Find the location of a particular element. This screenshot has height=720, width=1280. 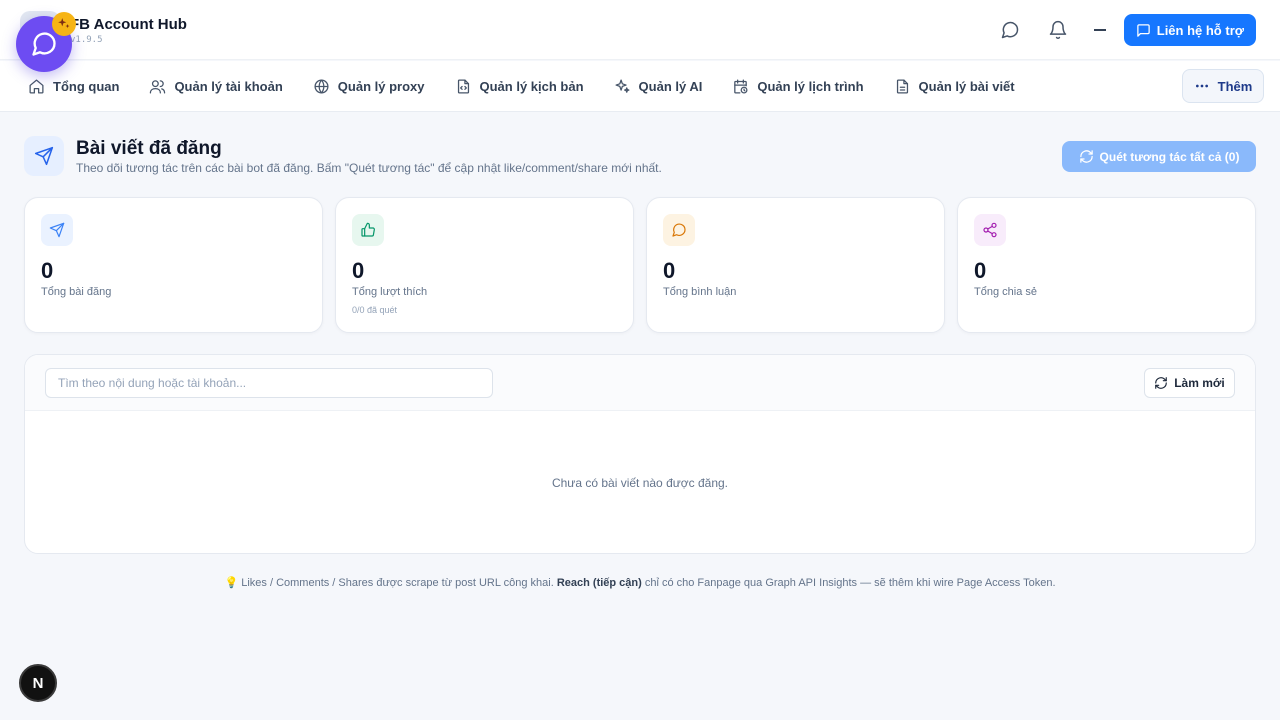

nav-item-label: Tổng quan is located at coordinates (86, 86).